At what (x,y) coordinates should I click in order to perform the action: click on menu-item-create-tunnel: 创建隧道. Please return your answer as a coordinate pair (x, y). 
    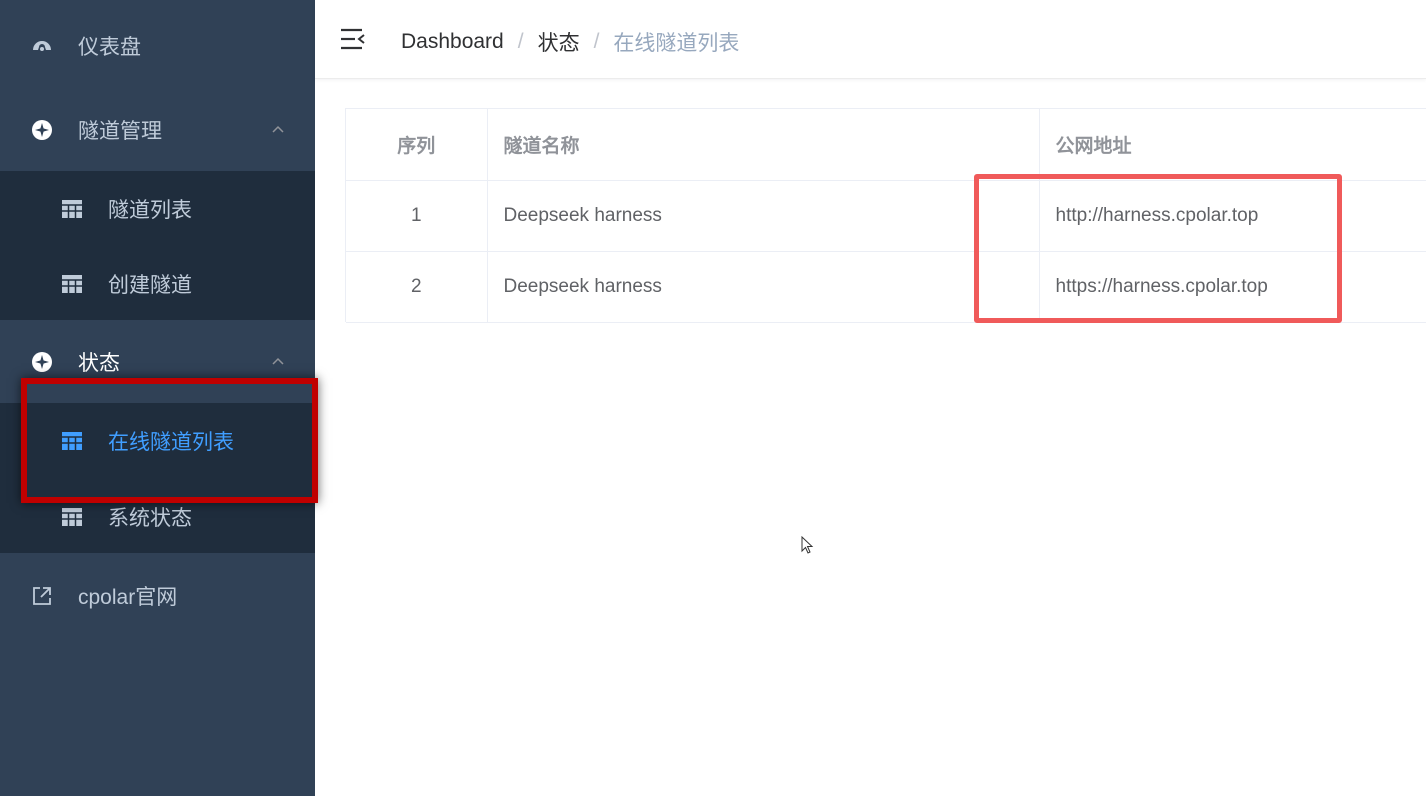
    Looking at the image, I should click on (157, 284).